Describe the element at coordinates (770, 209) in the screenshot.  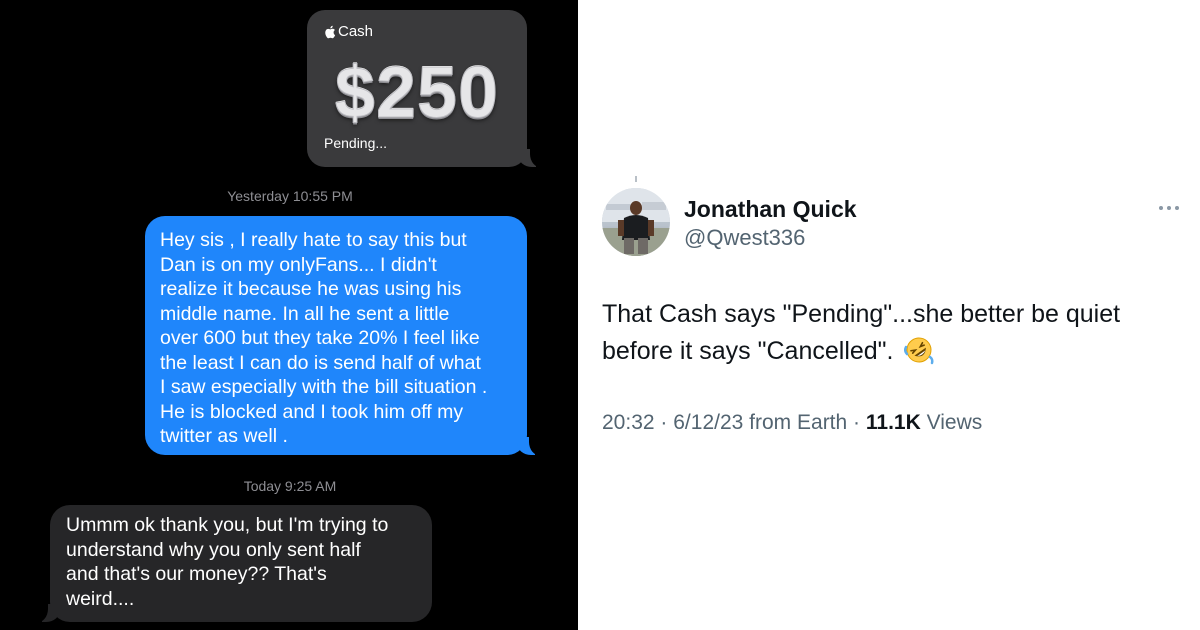
I see `author-display-name: Jonathan Quick` at that location.